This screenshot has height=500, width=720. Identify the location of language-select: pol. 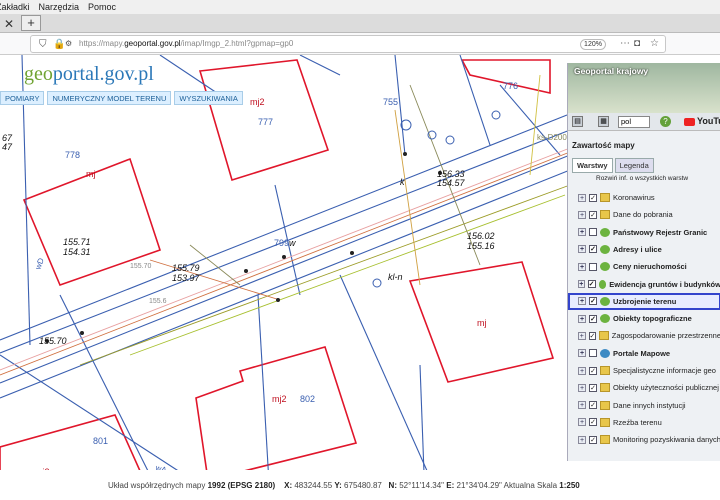
(634, 122).